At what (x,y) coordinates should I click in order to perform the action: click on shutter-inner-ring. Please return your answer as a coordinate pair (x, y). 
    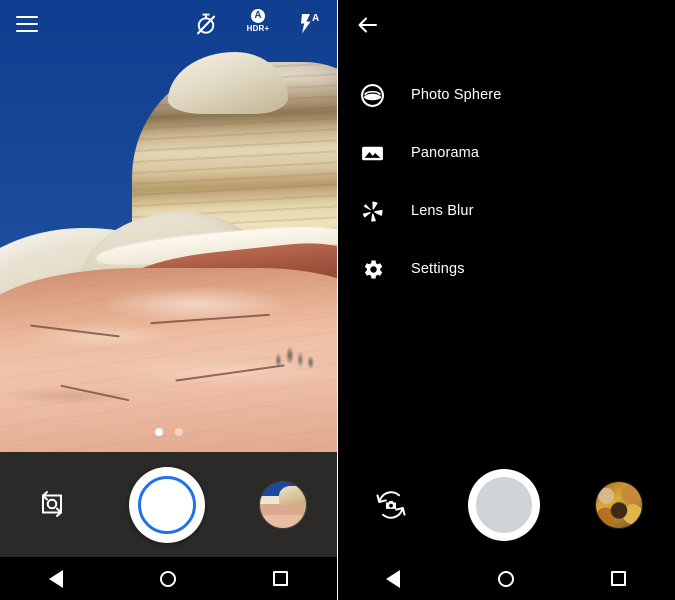
    Looking at the image, I should click on (166, 504).